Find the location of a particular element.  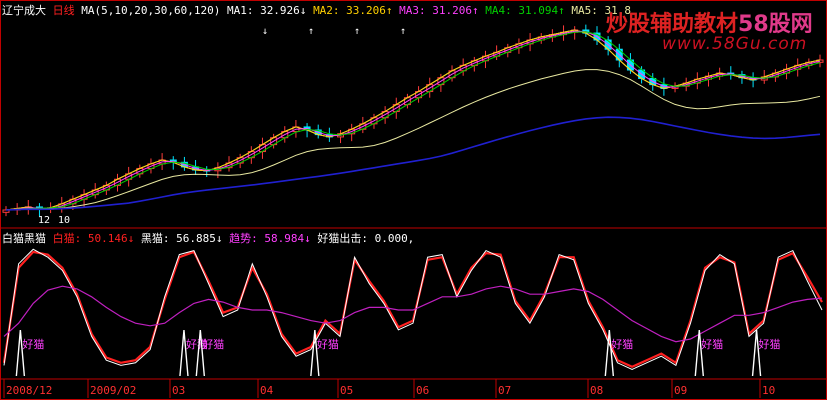

x-axis: 2008/12 2009/02 03 04 05 06 07 08 09 10 is located at coordinates (389, 388).